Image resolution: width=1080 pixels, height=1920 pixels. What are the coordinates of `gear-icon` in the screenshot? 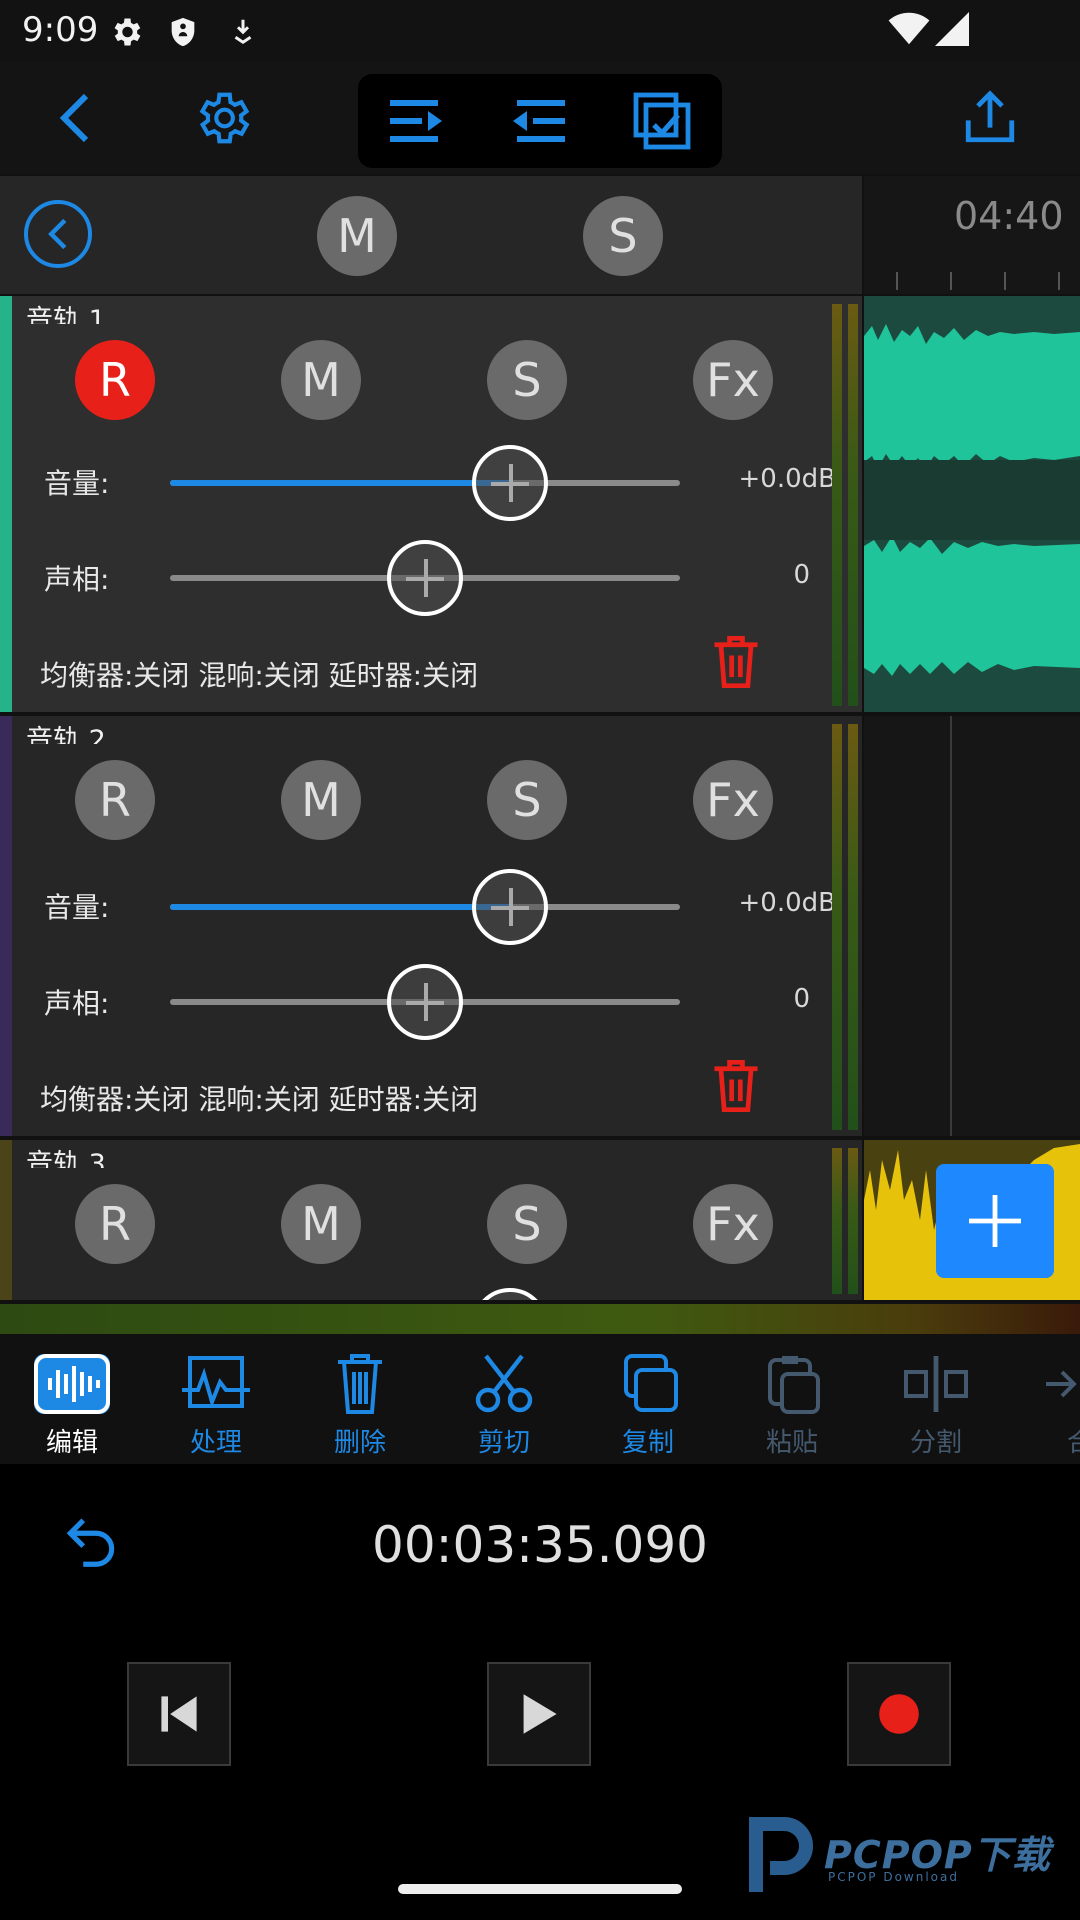 It's located at (224, 118).